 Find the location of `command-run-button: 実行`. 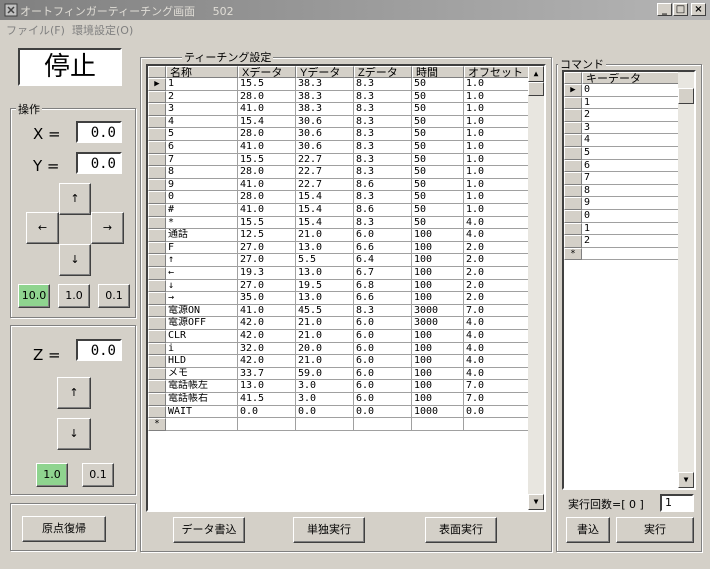

command-run-button: 実行 is located at coordinates (655, 530).